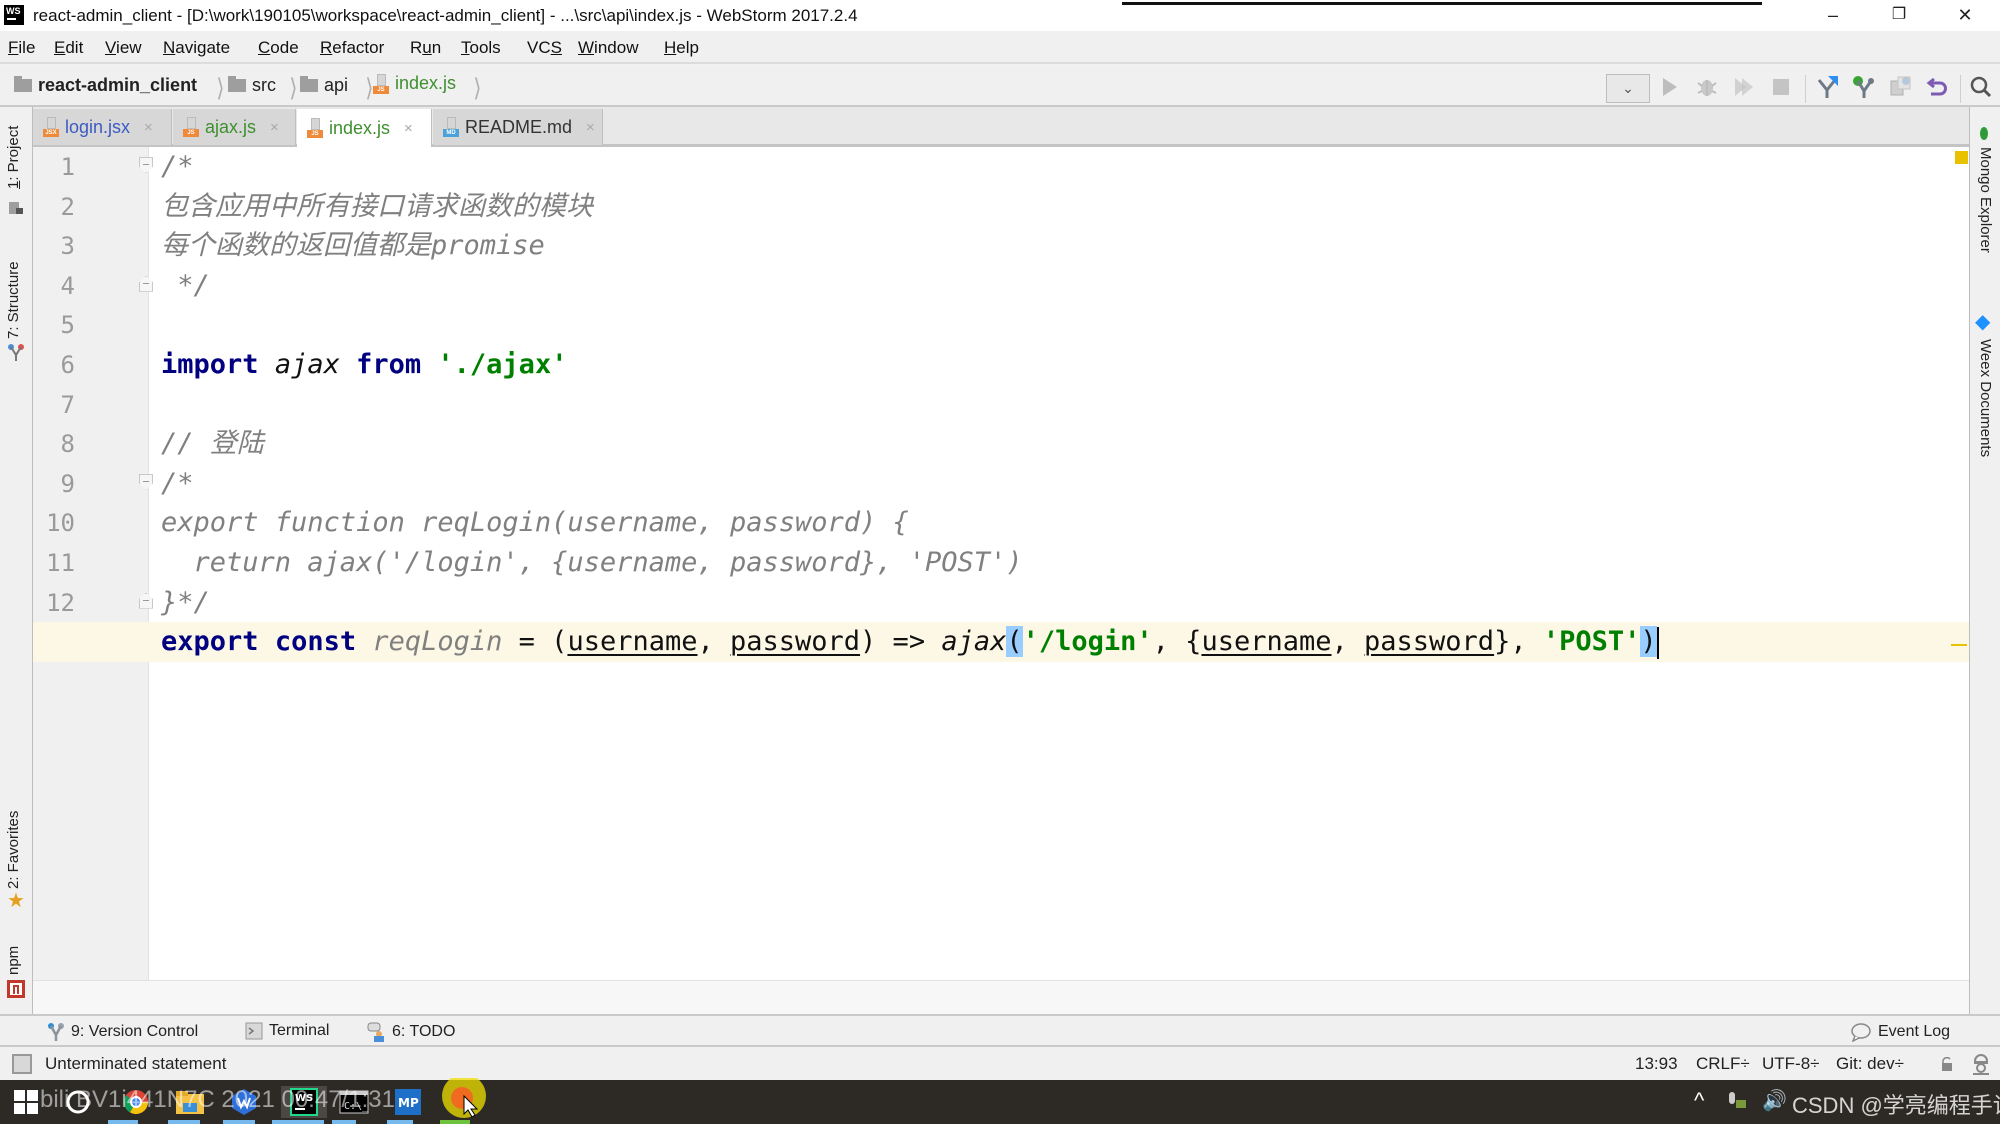  Describe the element at coordinates (21, 48) in the screenshot. I see `menu-file: File` at that location.